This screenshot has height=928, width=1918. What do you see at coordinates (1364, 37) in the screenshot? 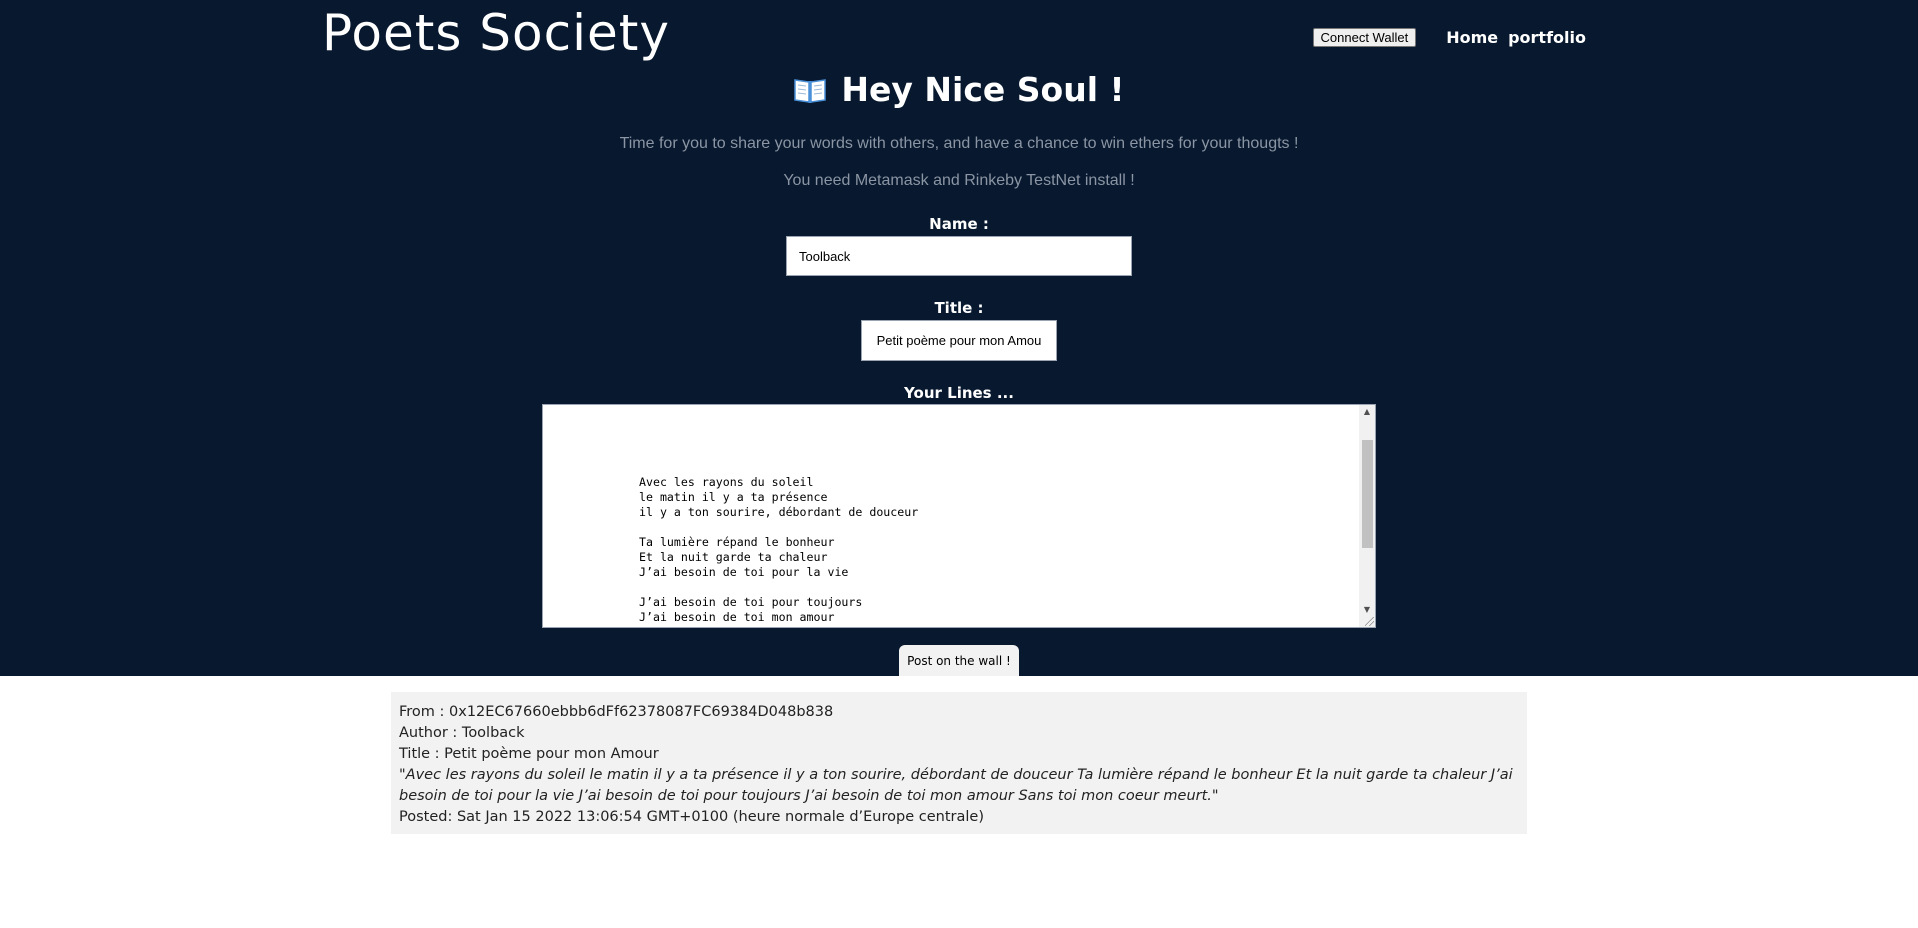
I see `connect-wallet-button: Connect Wallet` at bounding box center [1364, 37].